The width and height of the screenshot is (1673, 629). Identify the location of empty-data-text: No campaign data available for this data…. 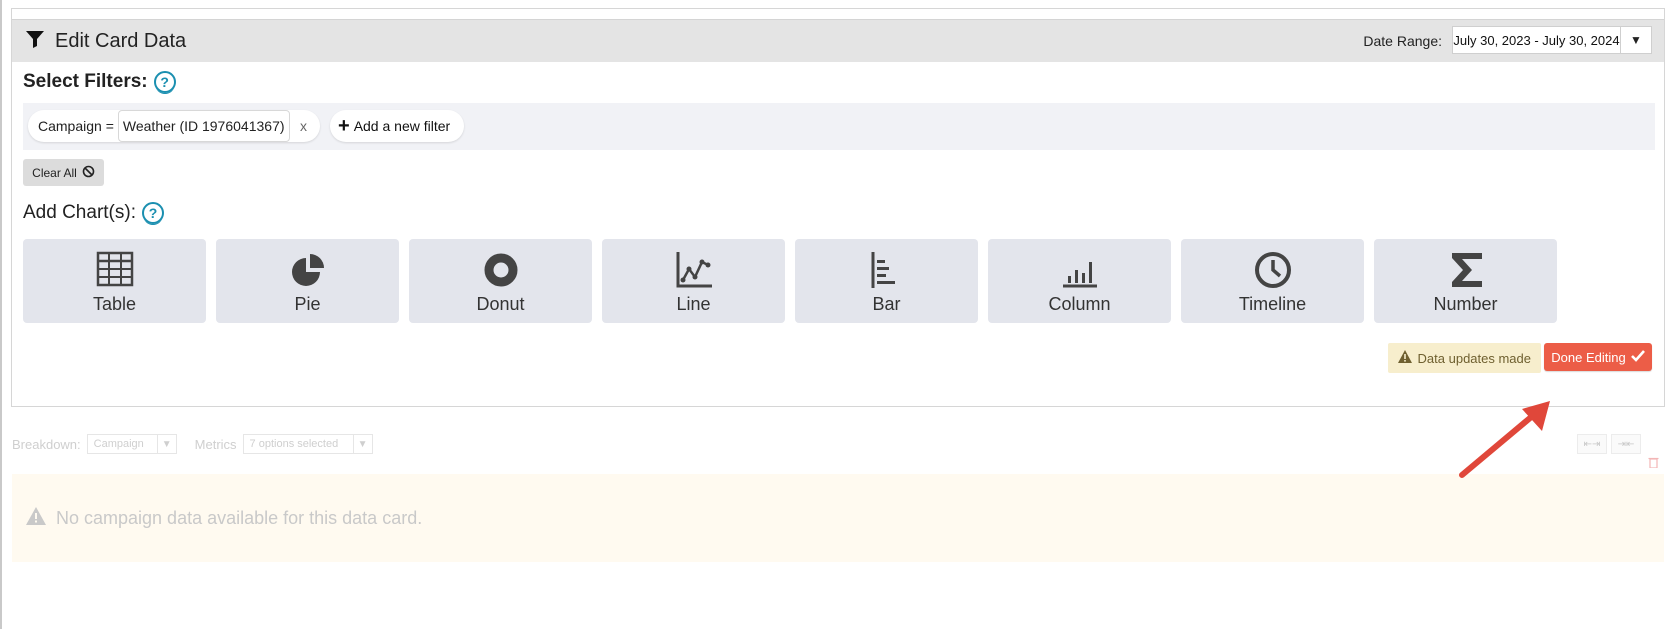
(239, 517).